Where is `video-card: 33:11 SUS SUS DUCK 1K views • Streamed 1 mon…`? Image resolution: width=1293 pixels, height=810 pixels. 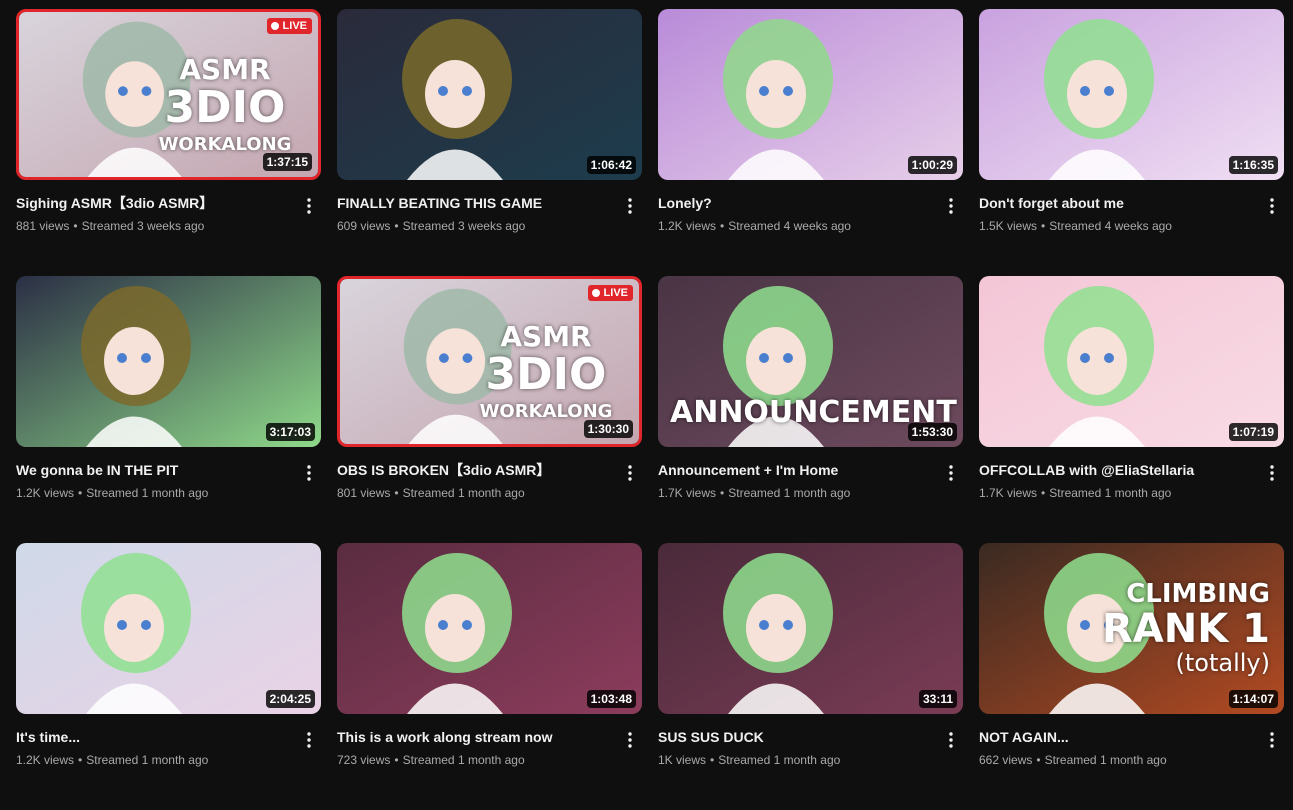
video-card: 33:11 SUS SUS DUCK 1K views • Streamed 1 mon… is located at coordinates (810, 676).